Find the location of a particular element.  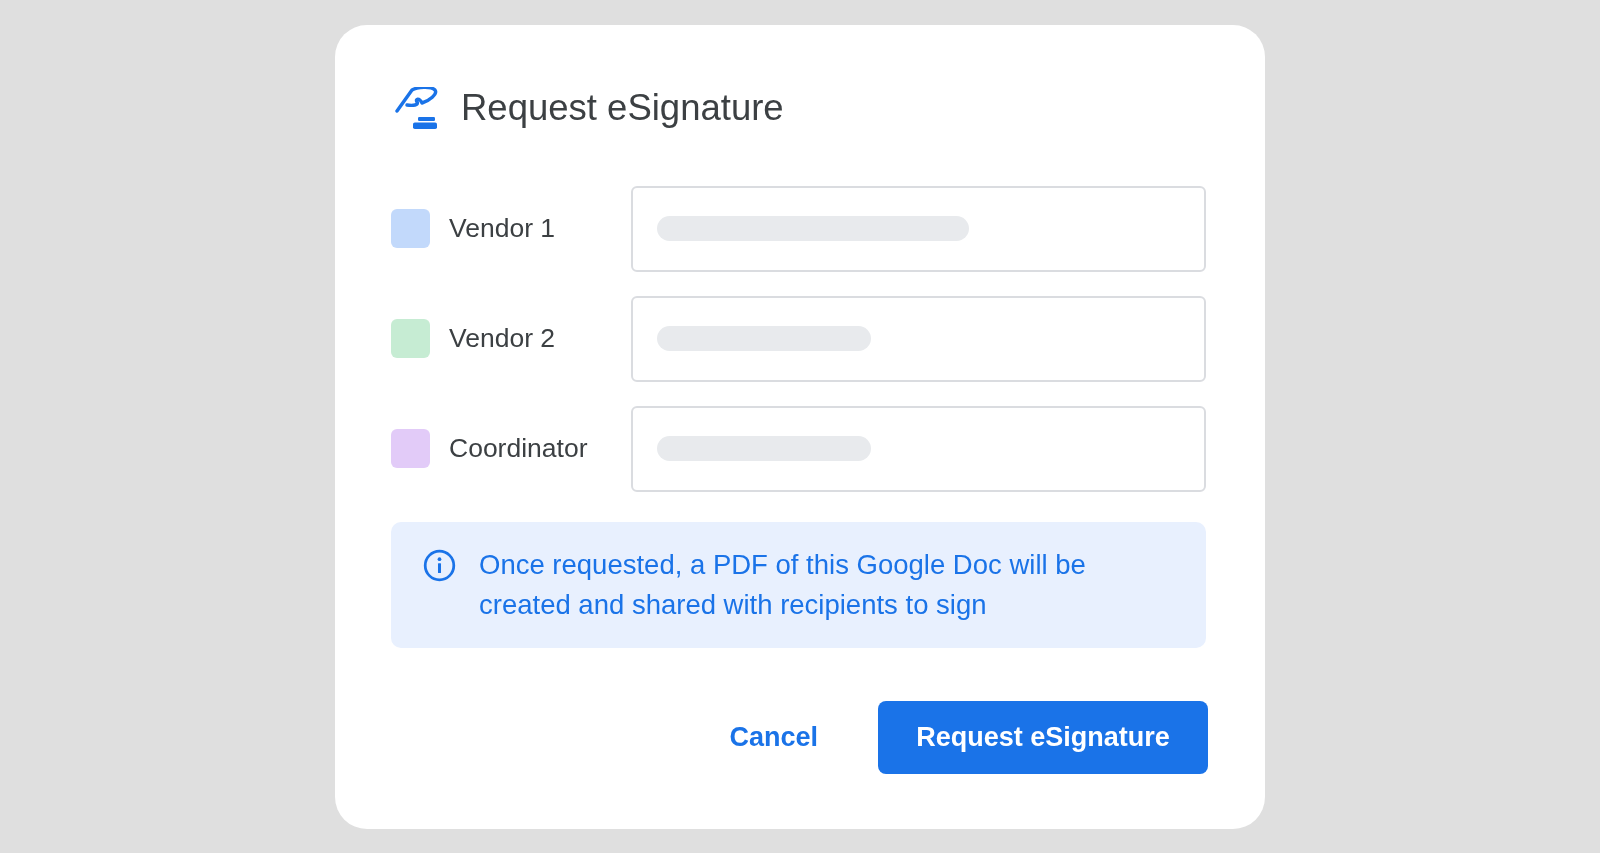

signer-label: Vendor 1 is located at coordinates (503, 228).